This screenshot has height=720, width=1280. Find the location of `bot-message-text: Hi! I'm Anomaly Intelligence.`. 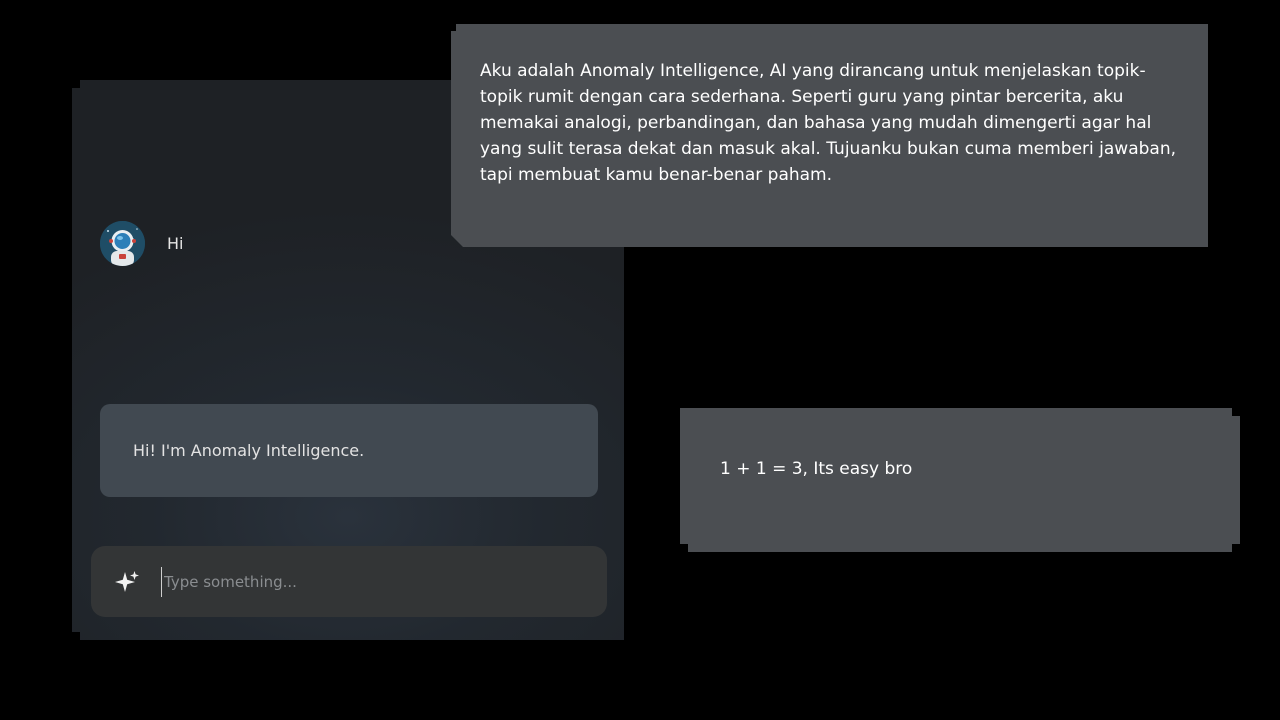

bot-message-text: Hi! I'm Anomaly Intelligence. is located at coordinates (249, 450).